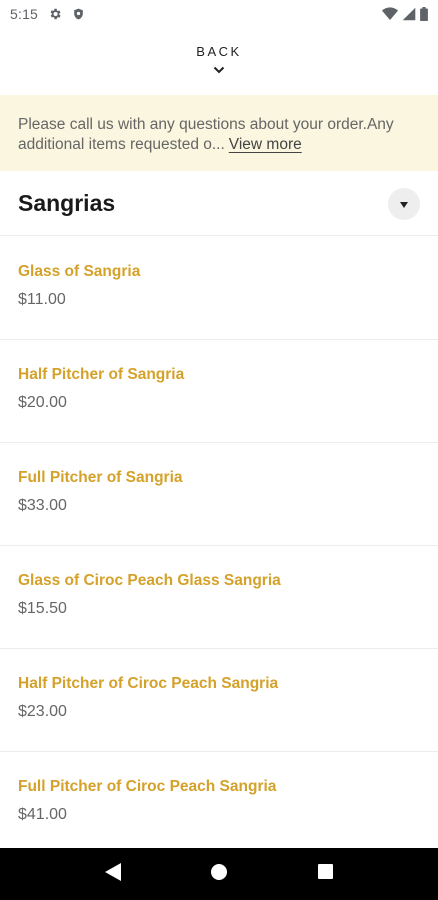  Describe the element at coordinates (42, 299) in the screenshot. I see `item-price: $11.00` at that location.